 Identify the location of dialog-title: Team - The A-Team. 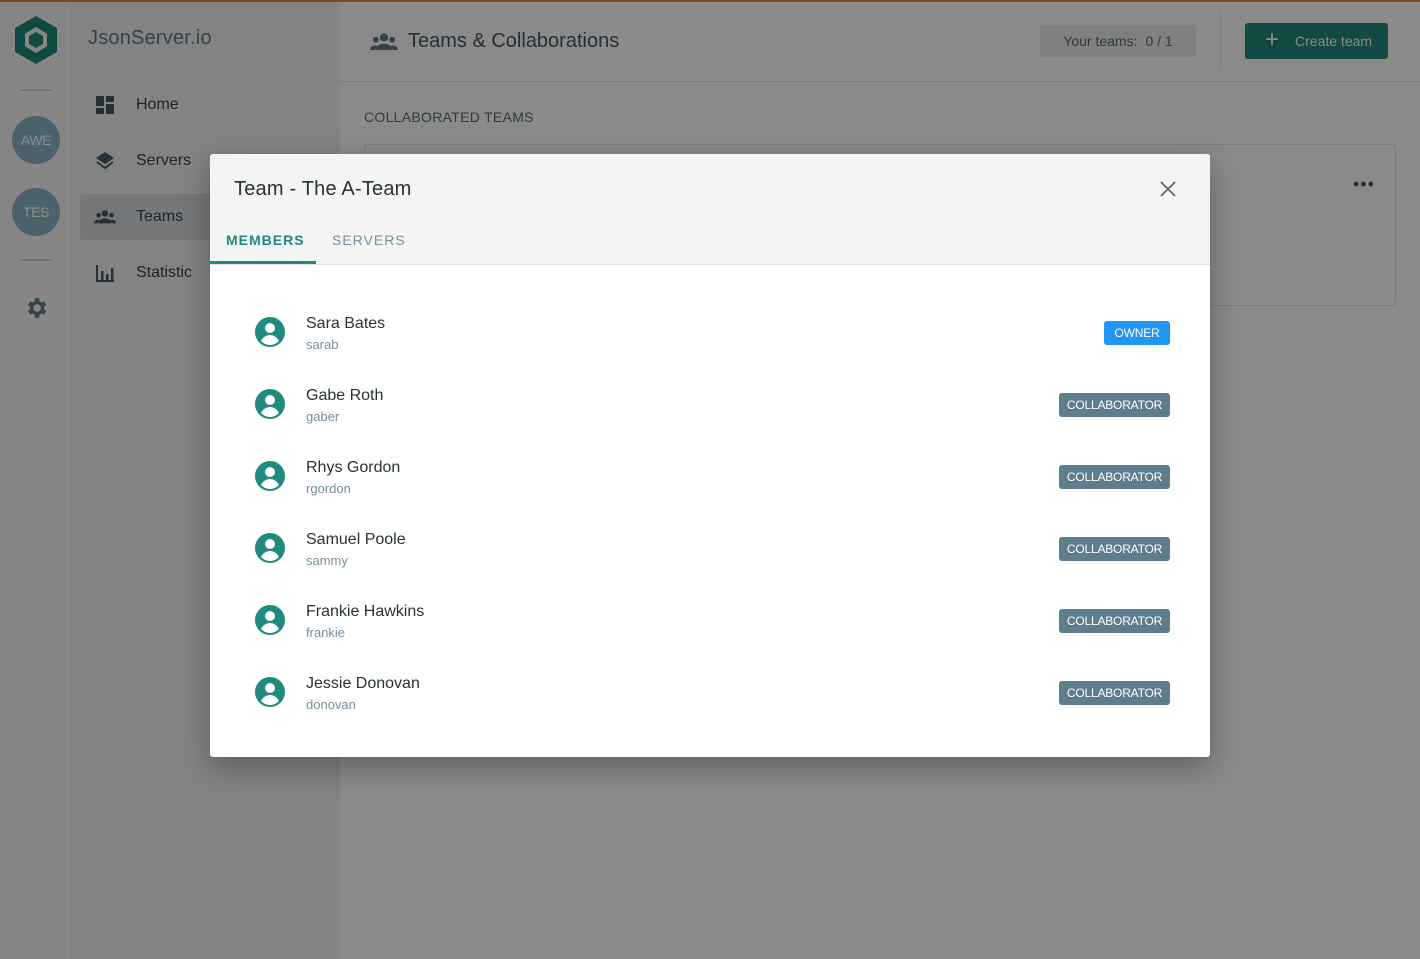
(323, 189).